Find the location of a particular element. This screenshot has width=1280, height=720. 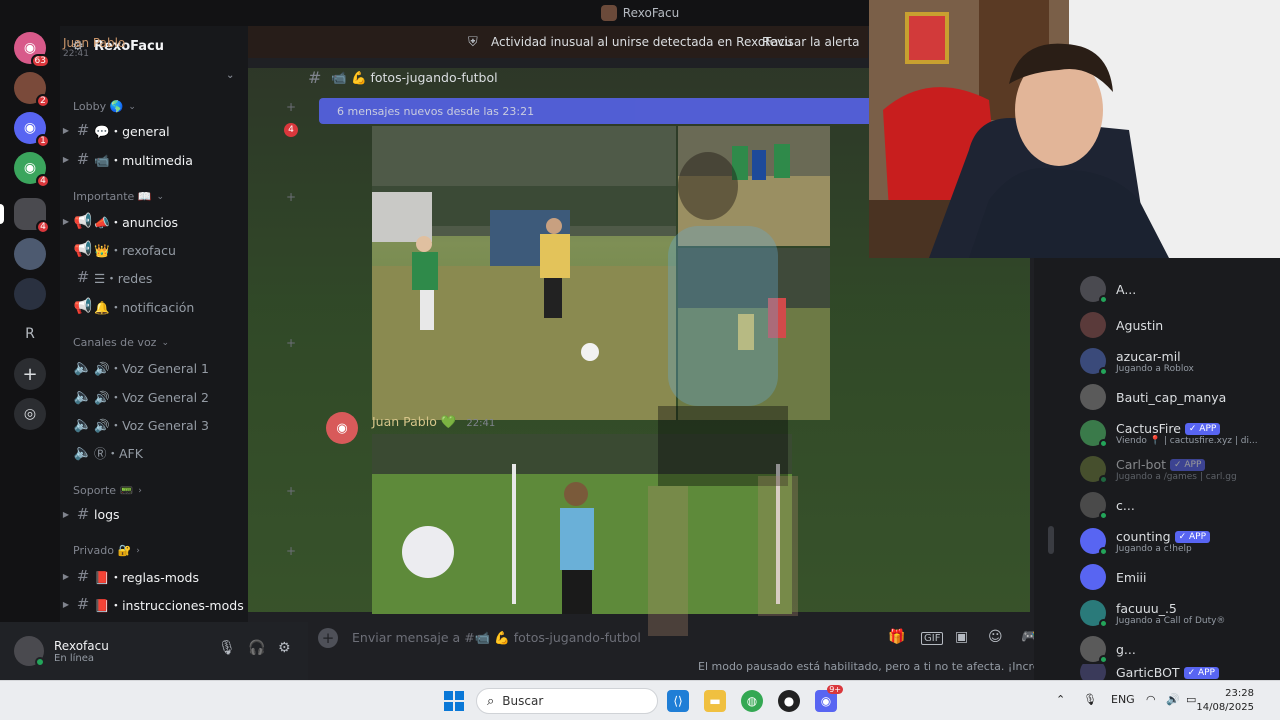

discover-button: ◎ is located at coordinates (30, 414).